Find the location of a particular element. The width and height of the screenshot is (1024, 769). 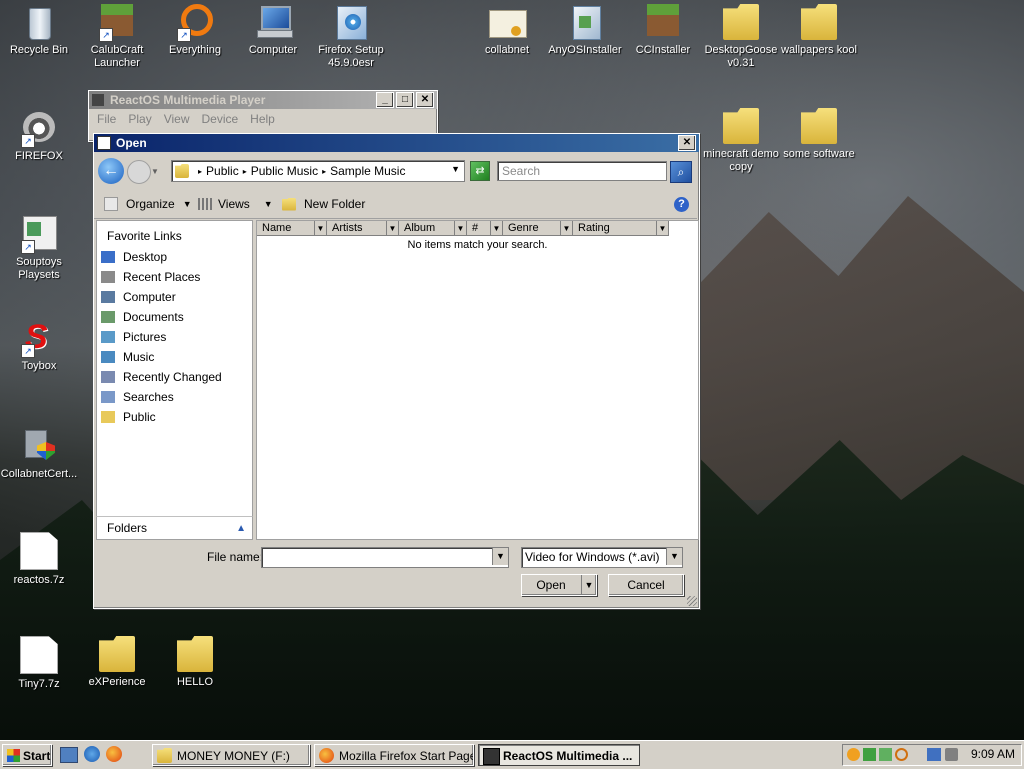

favorite-link-documents: Documents is located at coordinates (174, 317).